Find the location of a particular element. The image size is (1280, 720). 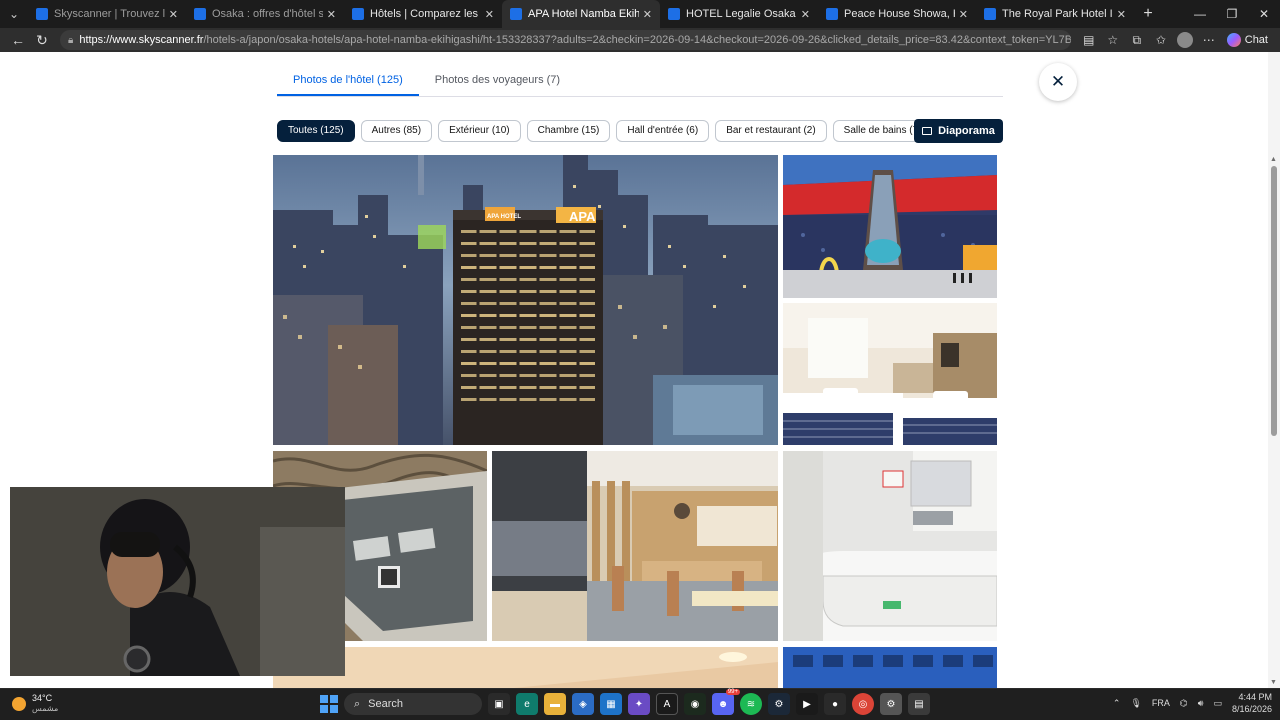

settings-icon: ⚙ is located at coordinates (891, 704).